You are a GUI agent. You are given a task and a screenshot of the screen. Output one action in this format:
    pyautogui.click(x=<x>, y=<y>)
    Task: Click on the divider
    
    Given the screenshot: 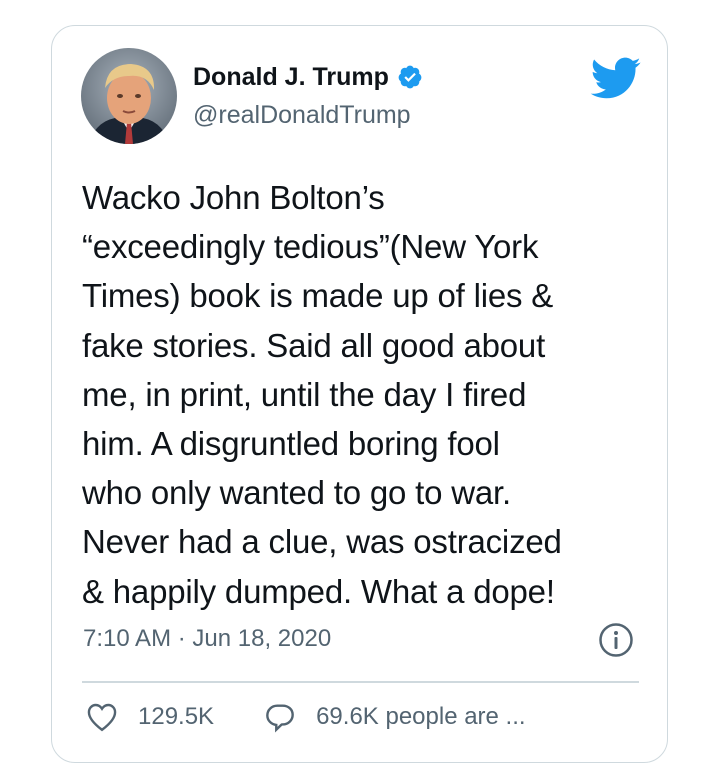 What is the action you would take?
    pyautogui.click(x=360, y=682)
    